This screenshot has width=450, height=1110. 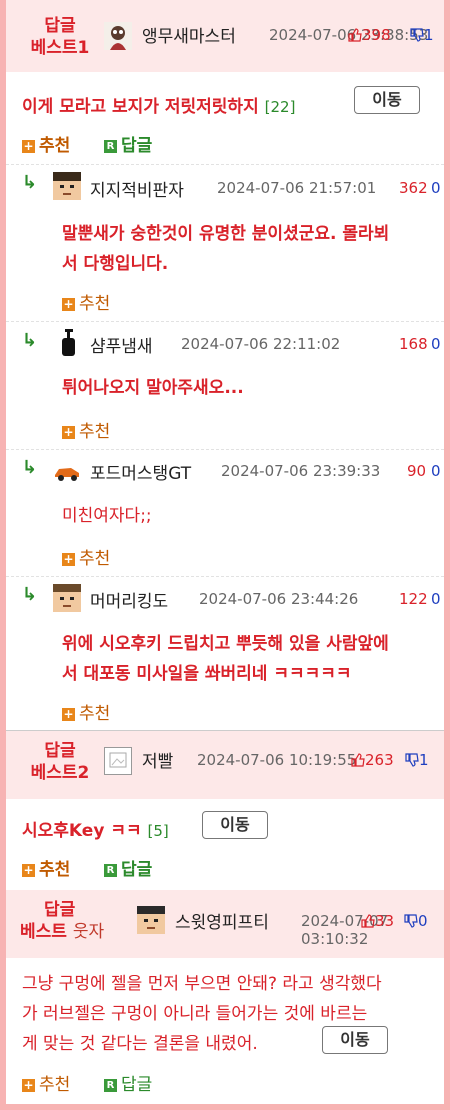 What do you see at coordinates (385, 921) in the screenshot?
I see `upvote-value: 33` at bounding box center [385, 921].